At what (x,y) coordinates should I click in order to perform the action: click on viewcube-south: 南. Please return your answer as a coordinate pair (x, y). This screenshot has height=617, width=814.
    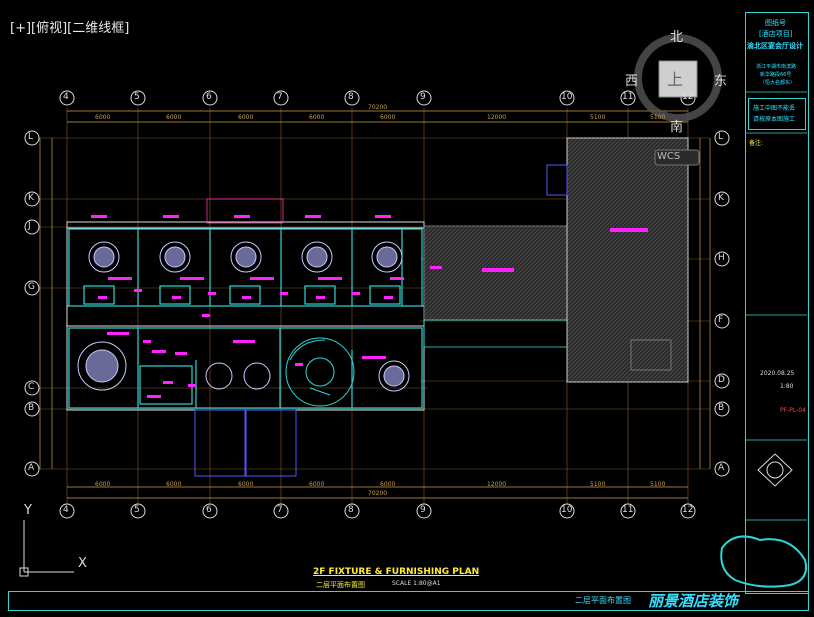
    Looking at the image, I should click on (676, 125).